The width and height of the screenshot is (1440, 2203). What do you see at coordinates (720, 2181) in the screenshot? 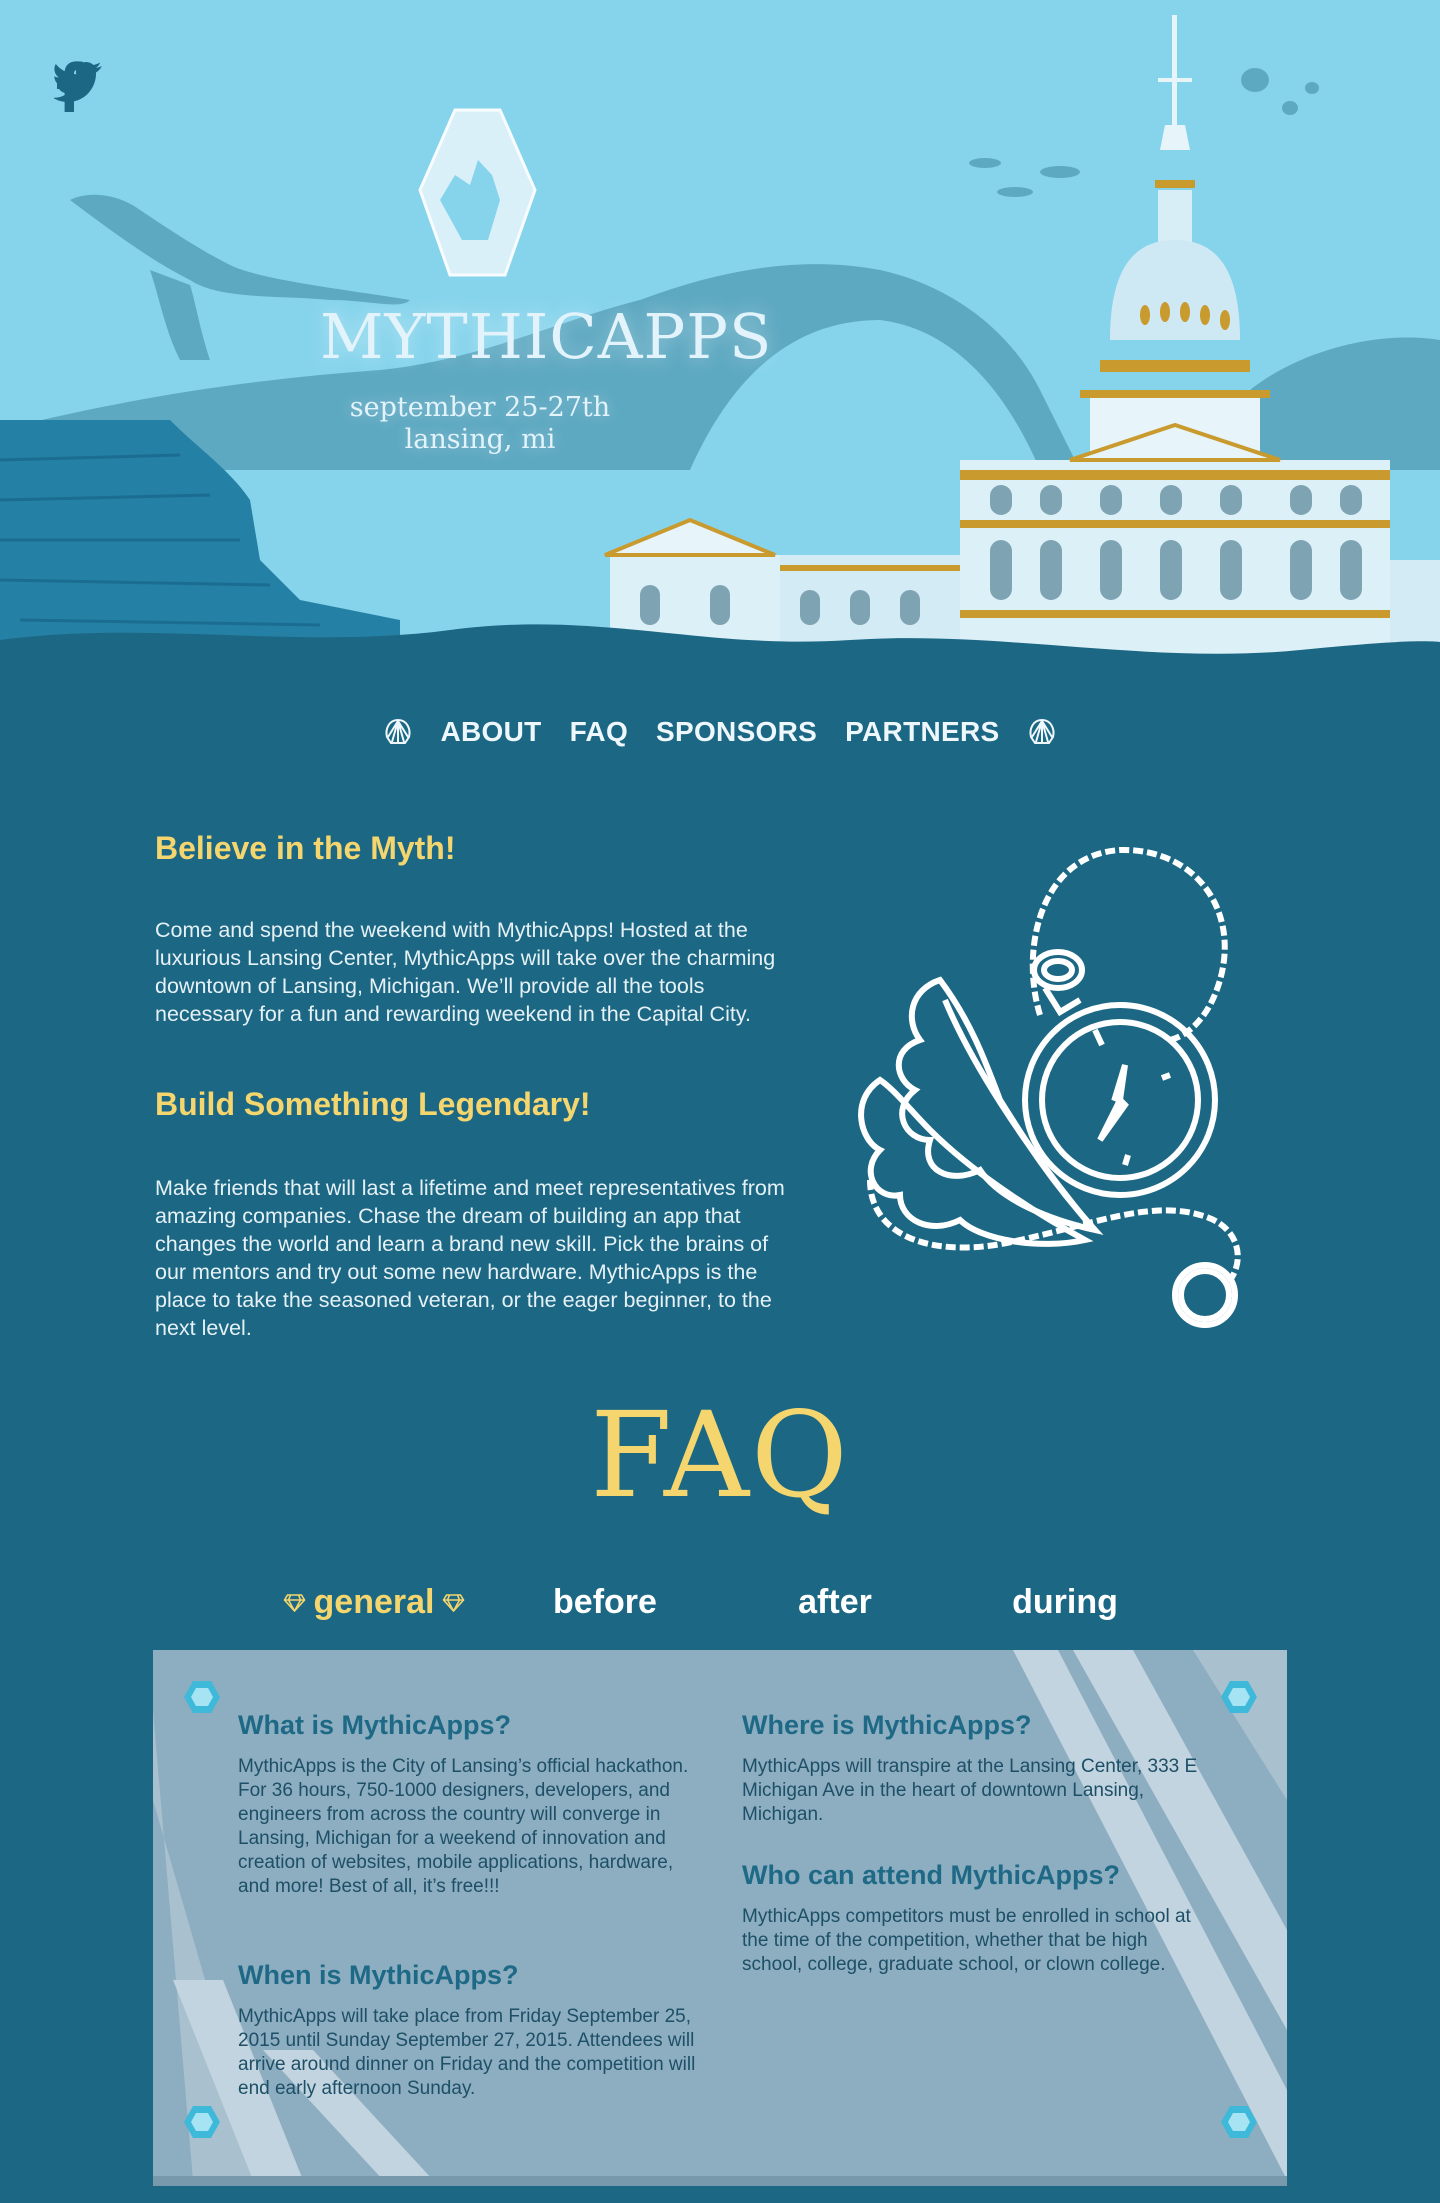
I see `panel-shadow` at bounding box center [720, 2181].